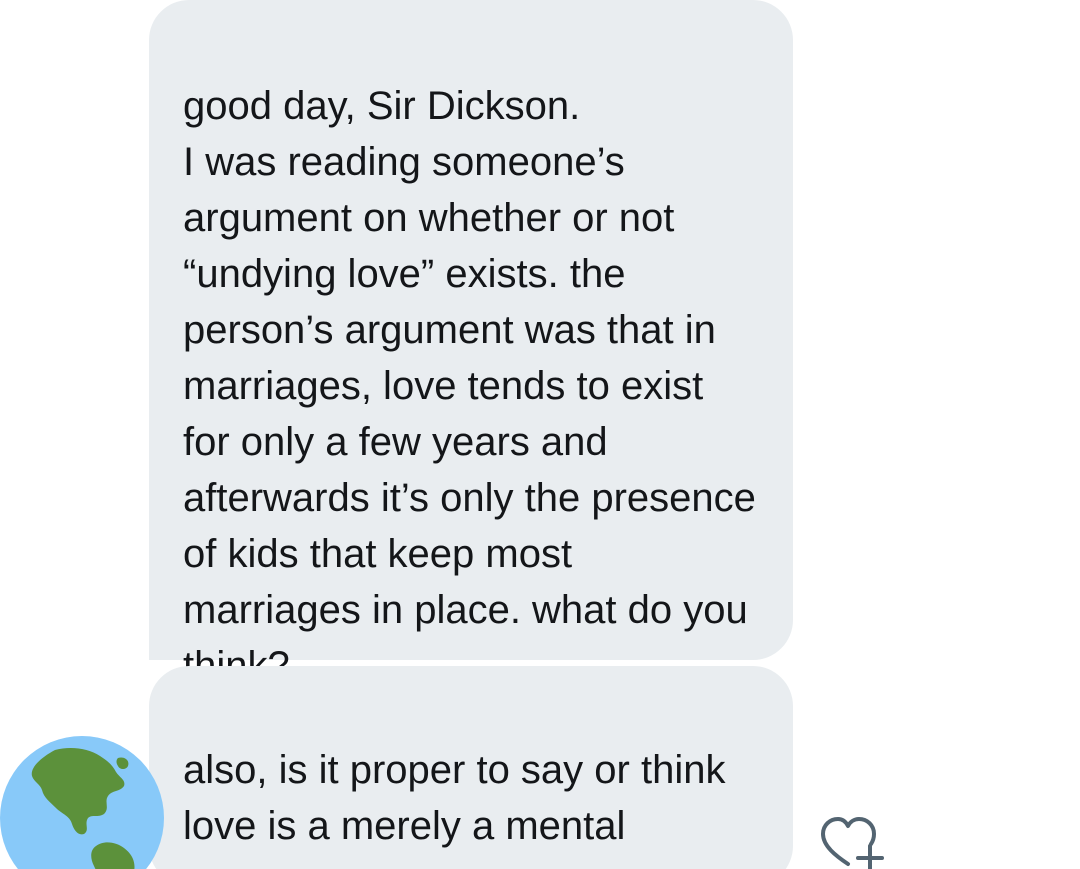  I want to click on heart-add-icon, so click(852, 843).